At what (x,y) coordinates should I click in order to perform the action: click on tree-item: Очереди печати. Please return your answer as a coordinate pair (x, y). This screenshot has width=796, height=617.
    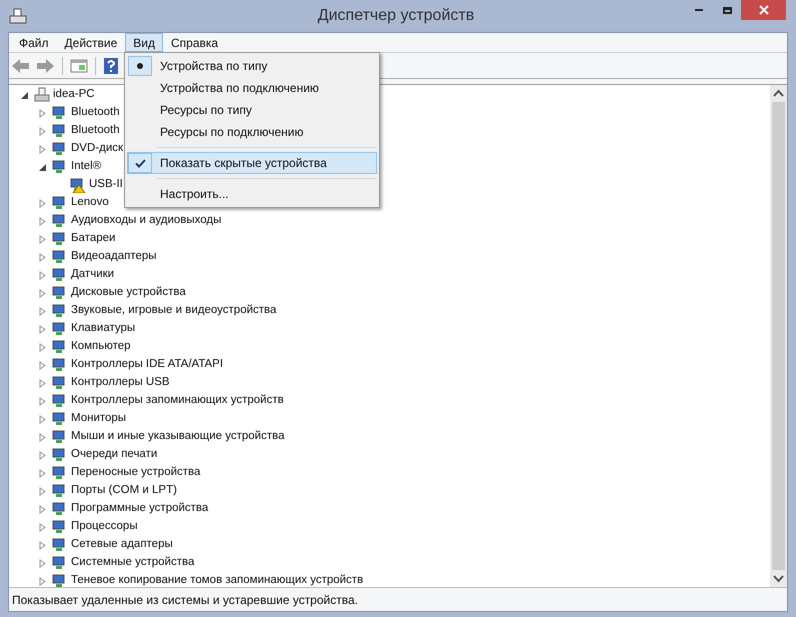
    Looking at the image, I should click on (114, 455).